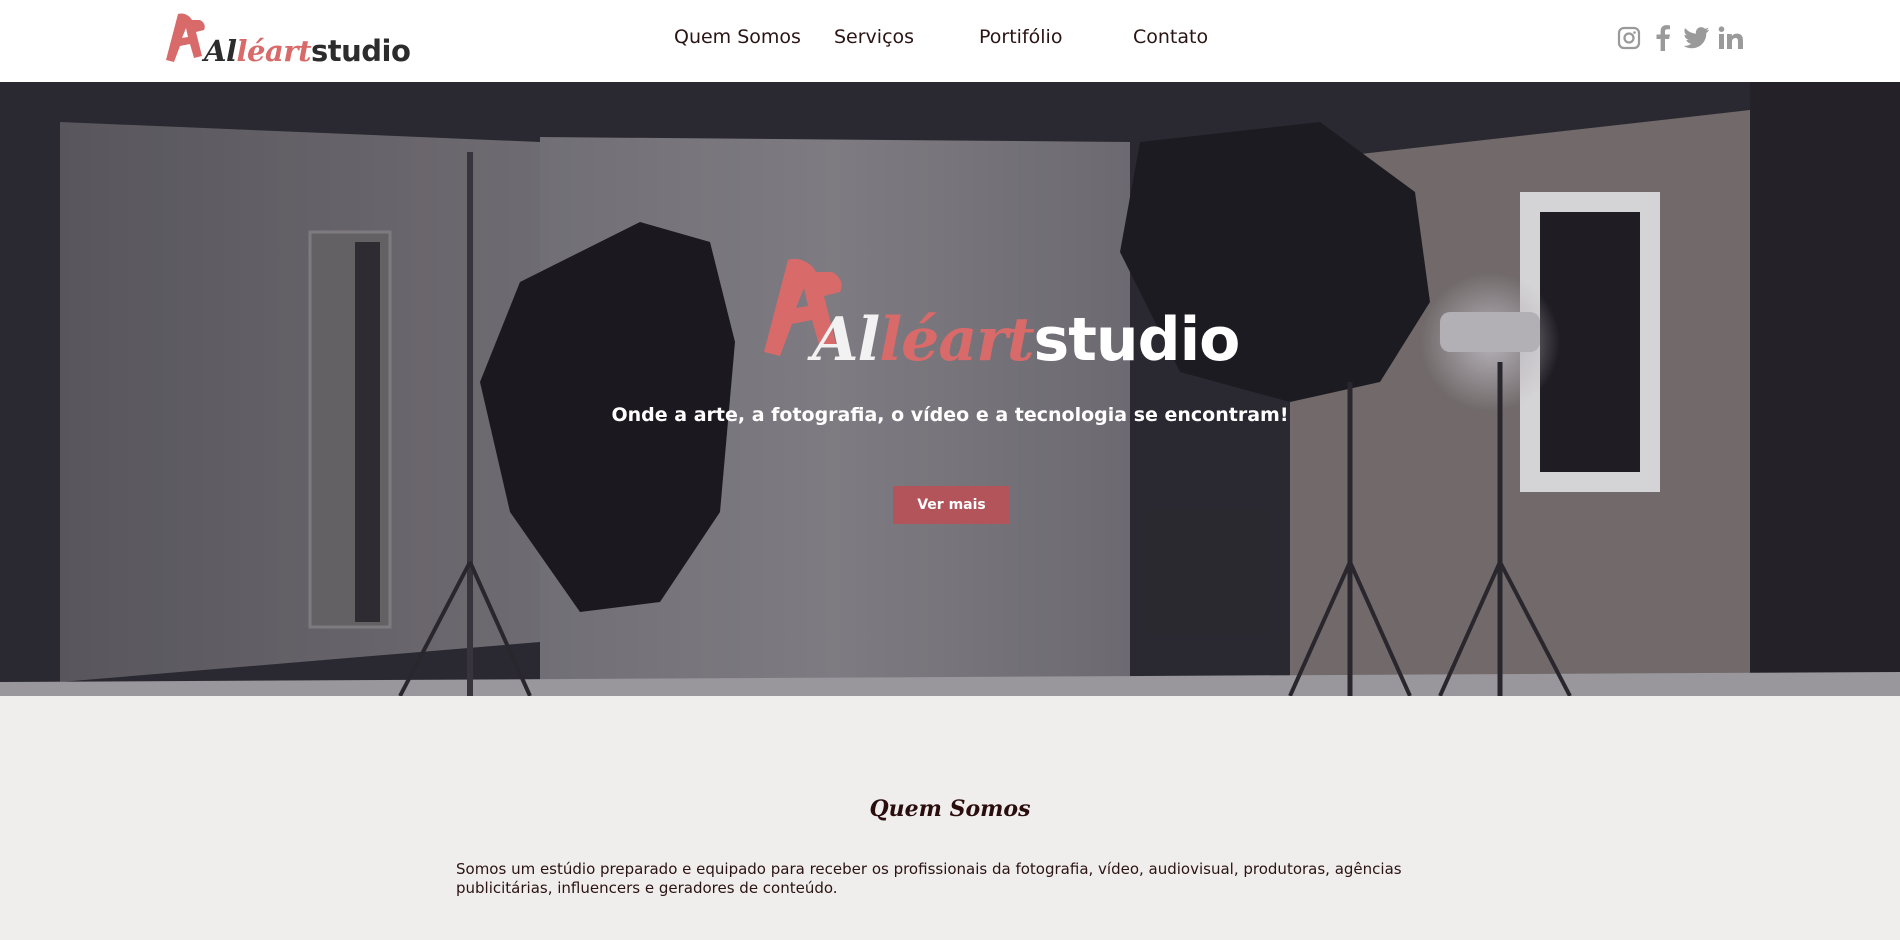  Describe the element at coordinates (950, 809) in the screenshot. I see `about-section-title: Quem Somos` at that location.